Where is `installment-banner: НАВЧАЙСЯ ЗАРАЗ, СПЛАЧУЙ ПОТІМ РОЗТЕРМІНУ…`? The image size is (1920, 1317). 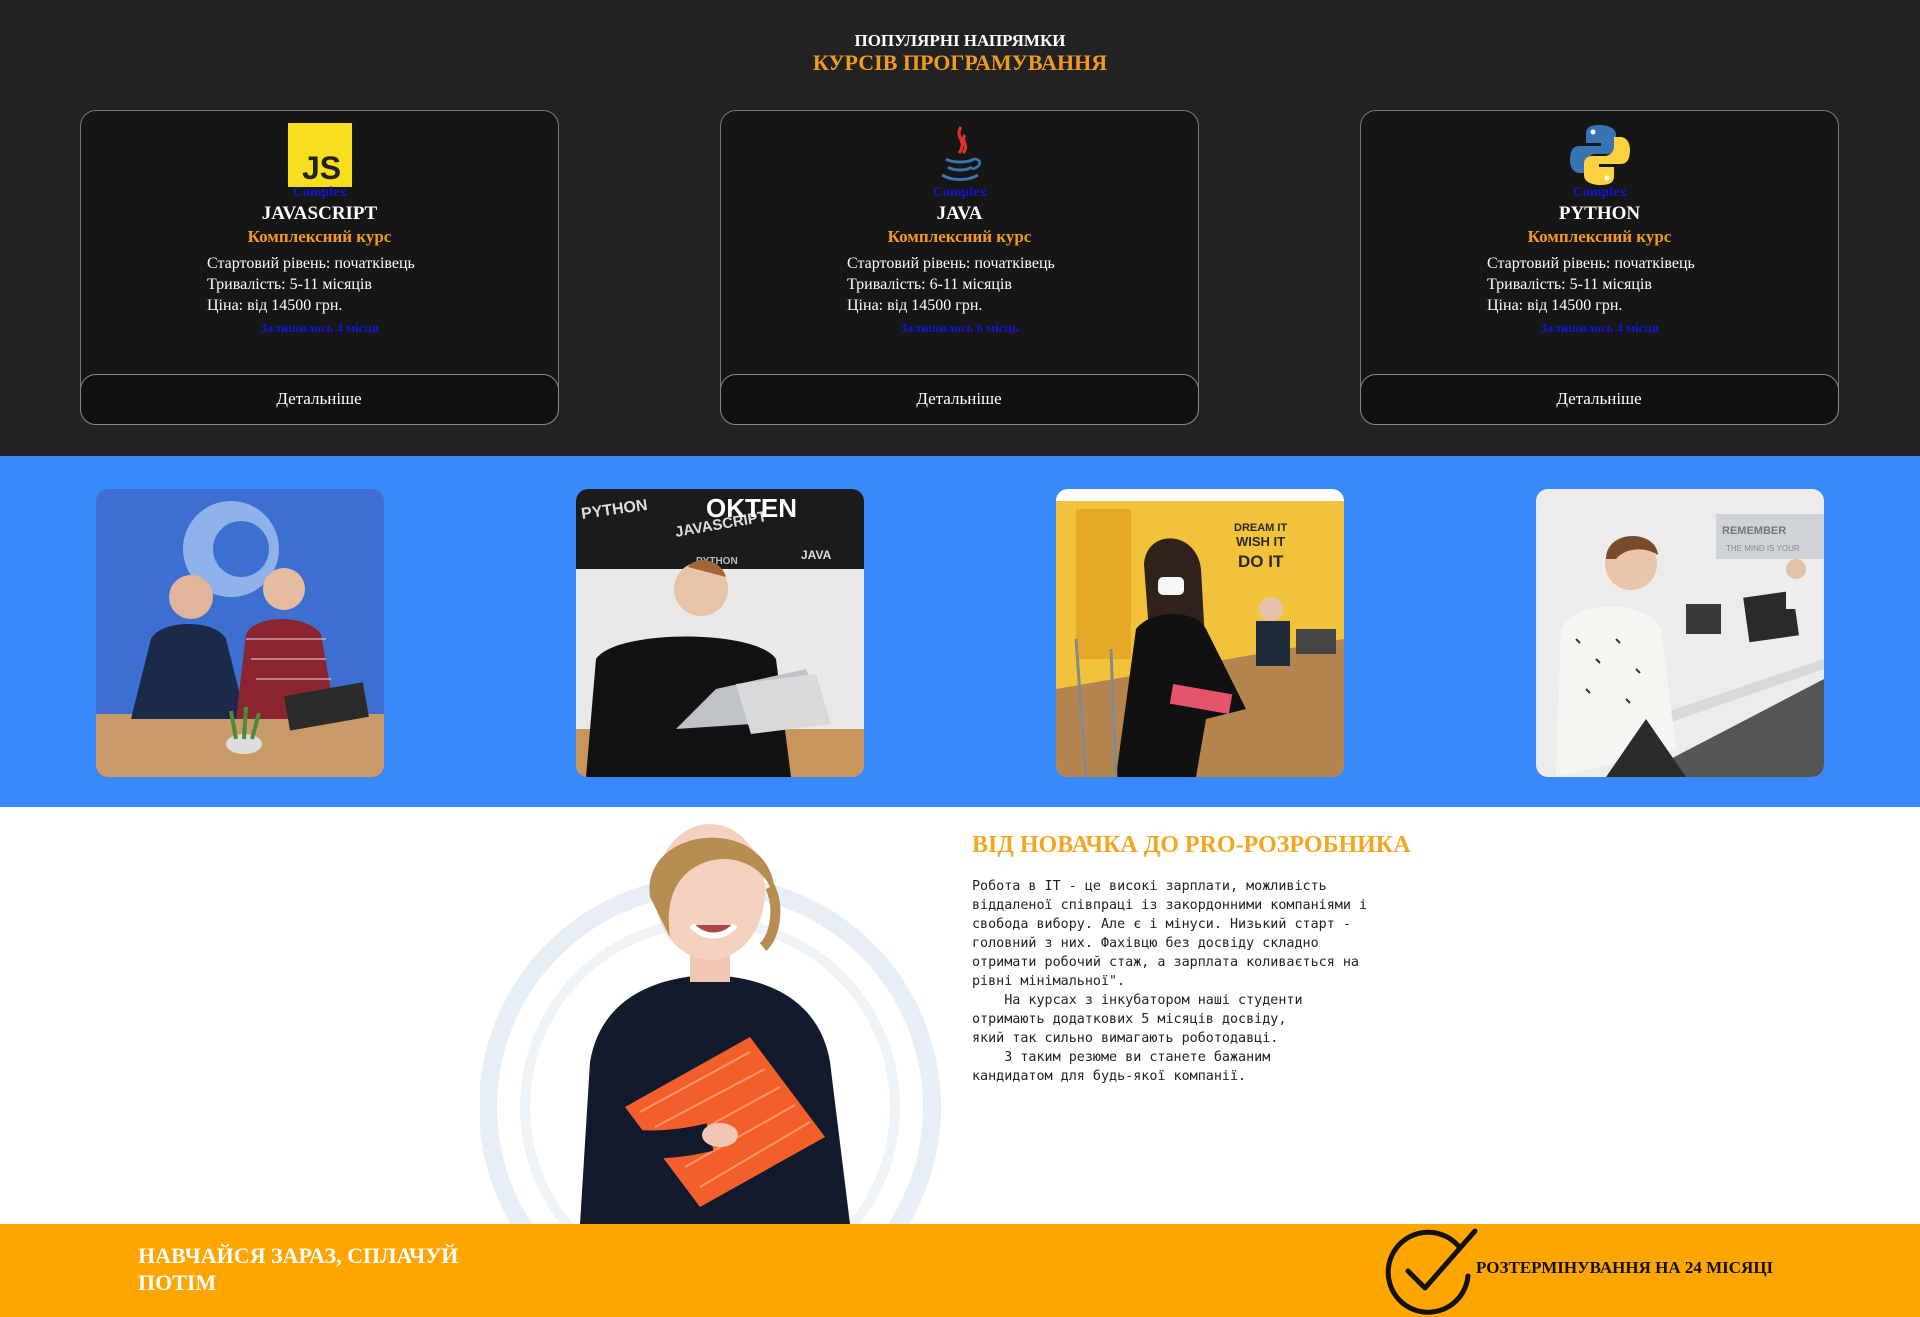 installment-banner: НАВЧАЙСЯ ЗАРАЗ, СПЛАЧУЙ ПОТІМ РОЗТЕРМІНУ… is located at coordinates (960, 1270).